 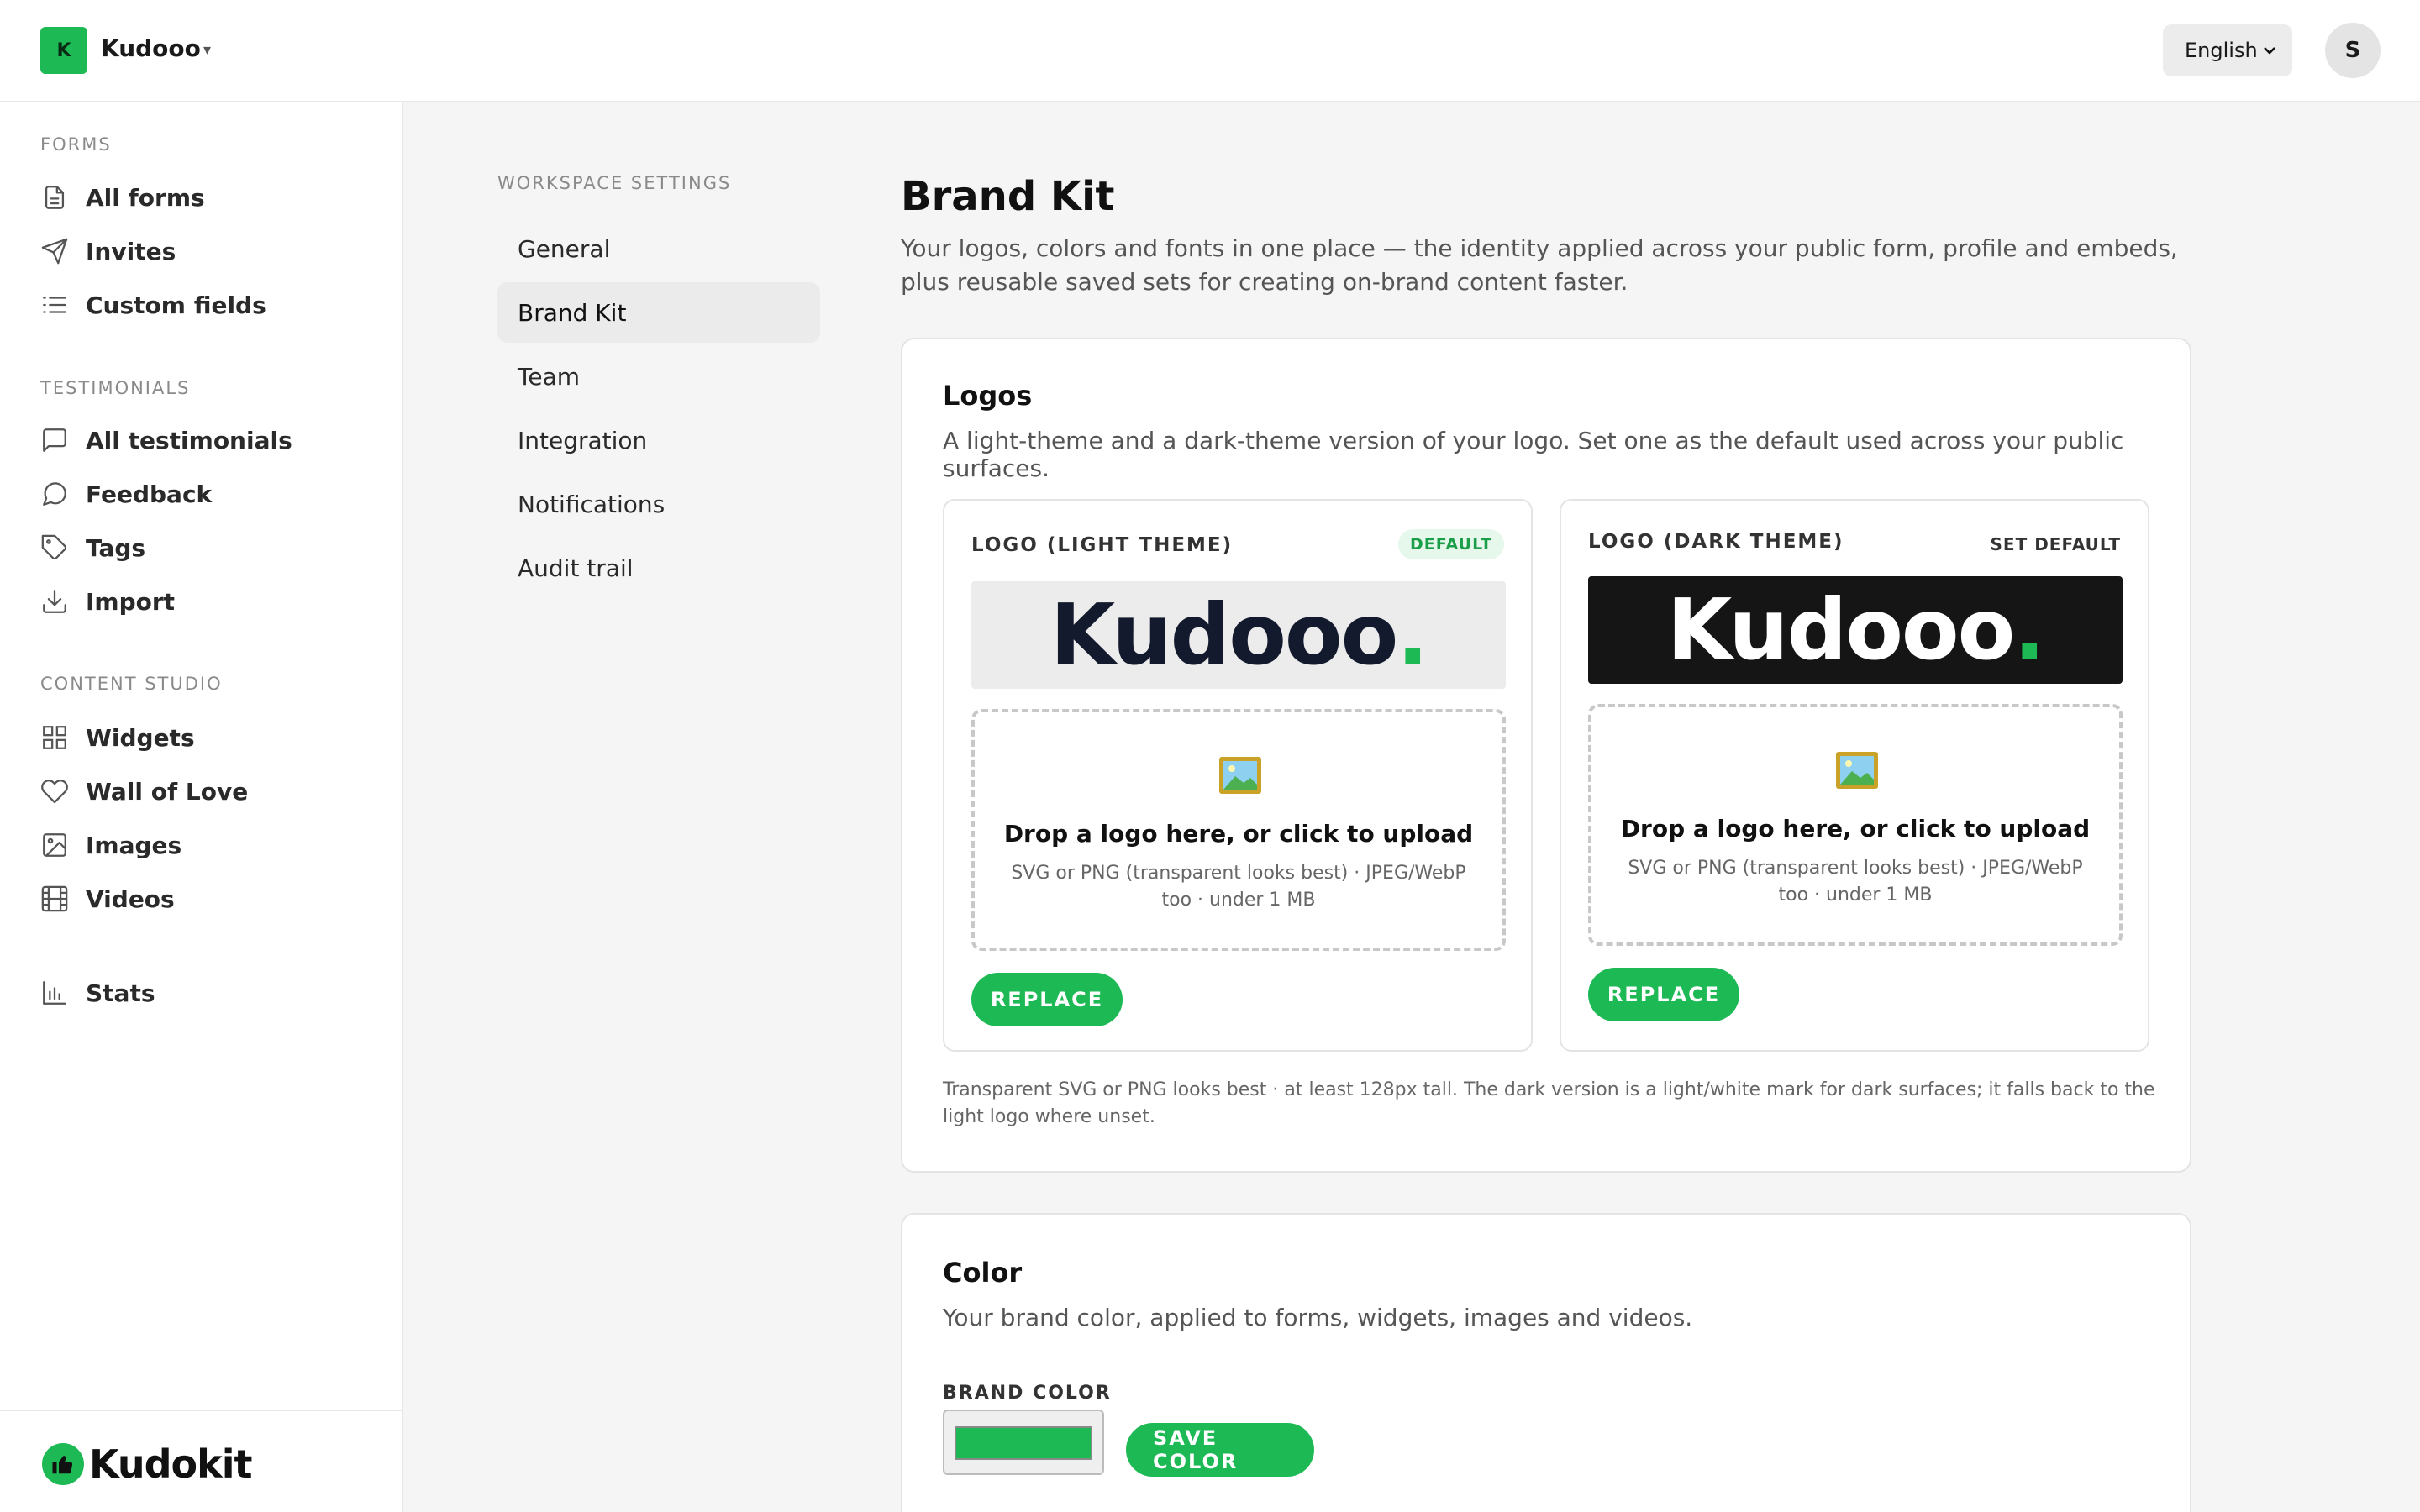 I want to click on language-select: English, so click(x=2227, y=50).